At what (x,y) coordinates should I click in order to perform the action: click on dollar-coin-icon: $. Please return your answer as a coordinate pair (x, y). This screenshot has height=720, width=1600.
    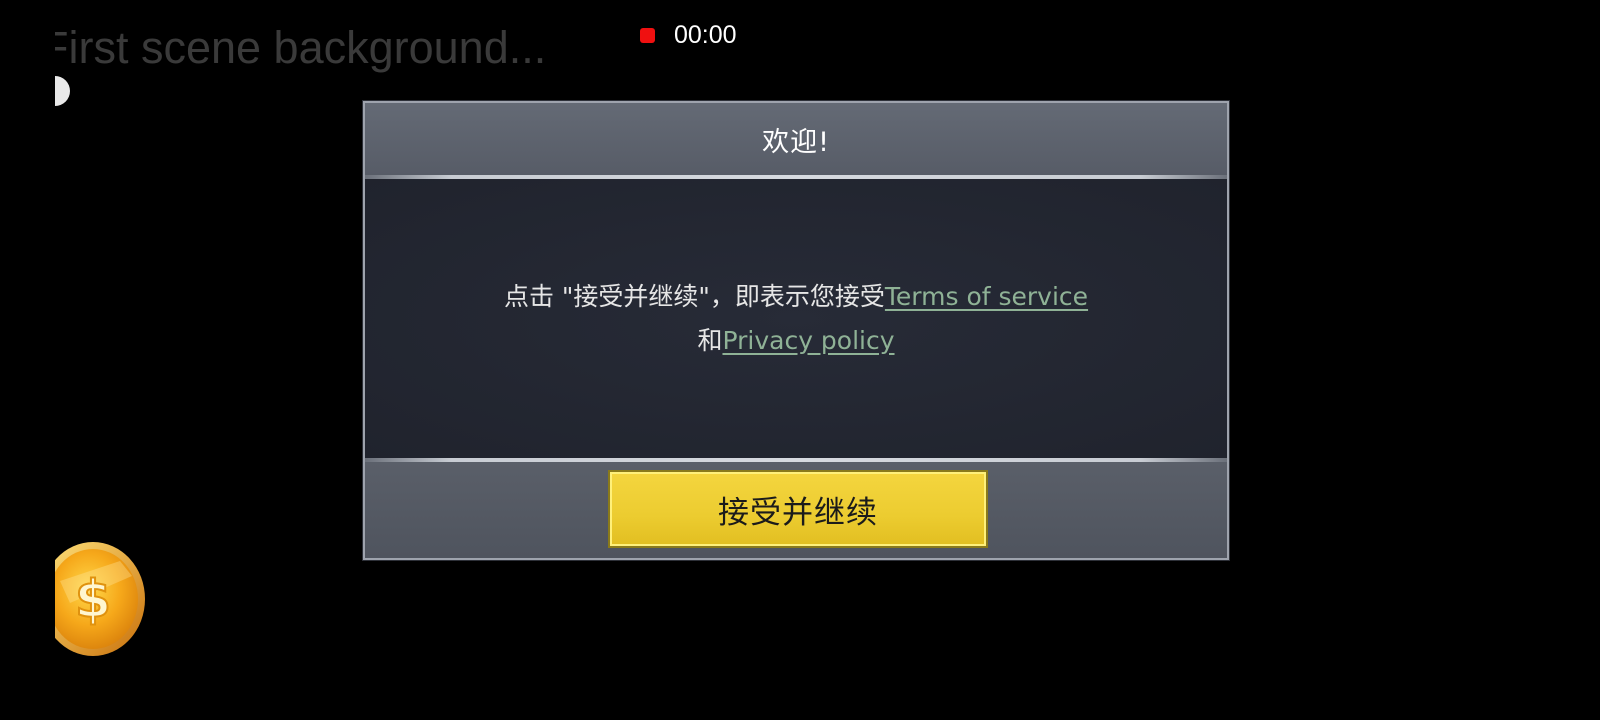
    Looking at the image, I should click on (93, 599).